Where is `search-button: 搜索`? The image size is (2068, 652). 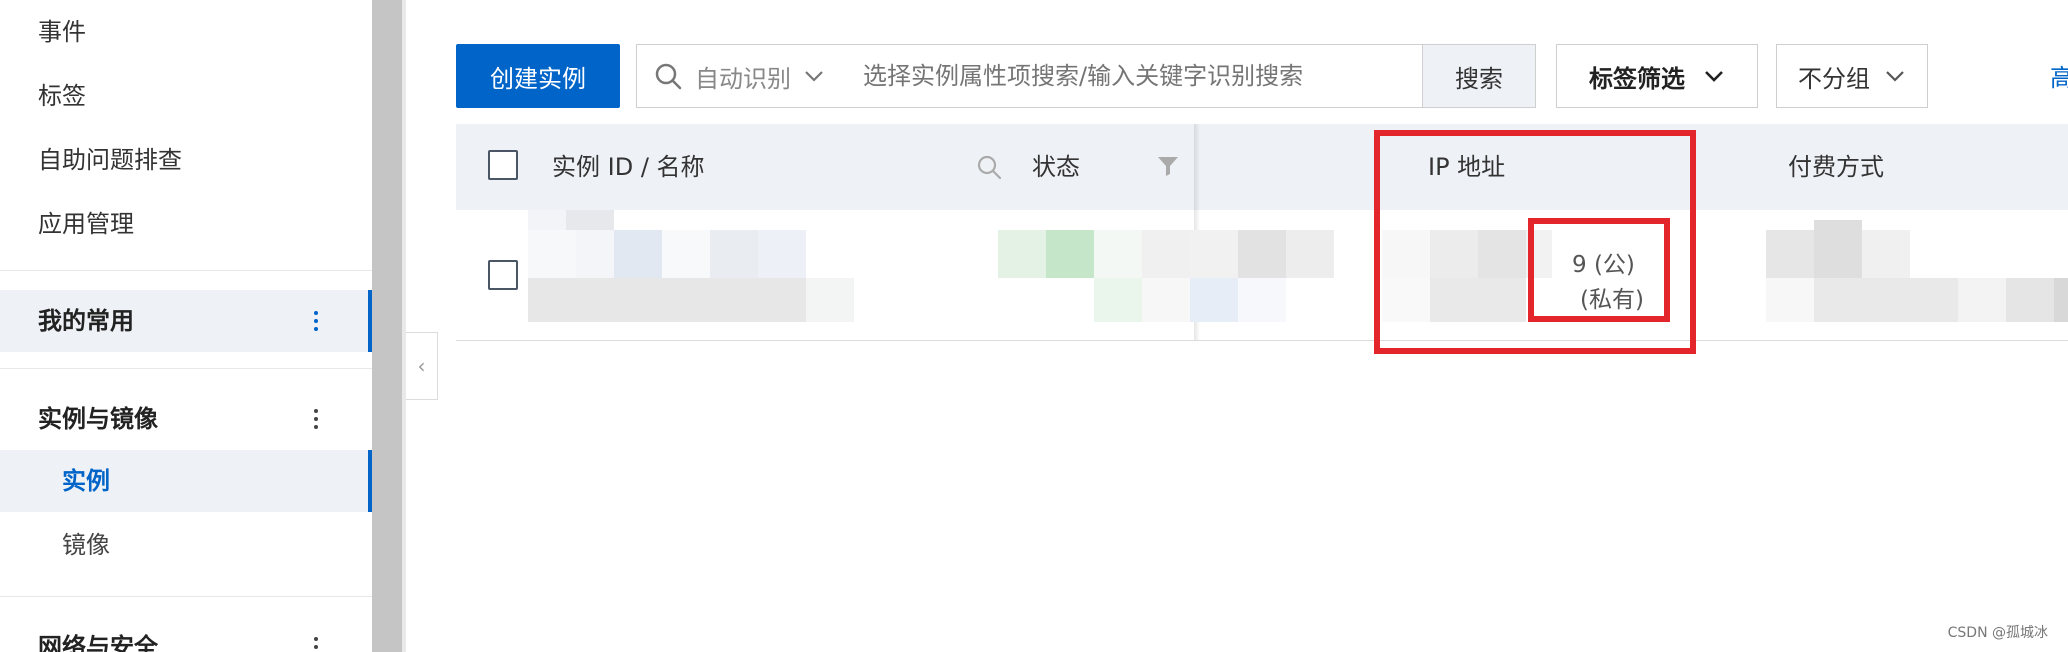 search-button: 搜索 is located at coordinates (1479, 76).